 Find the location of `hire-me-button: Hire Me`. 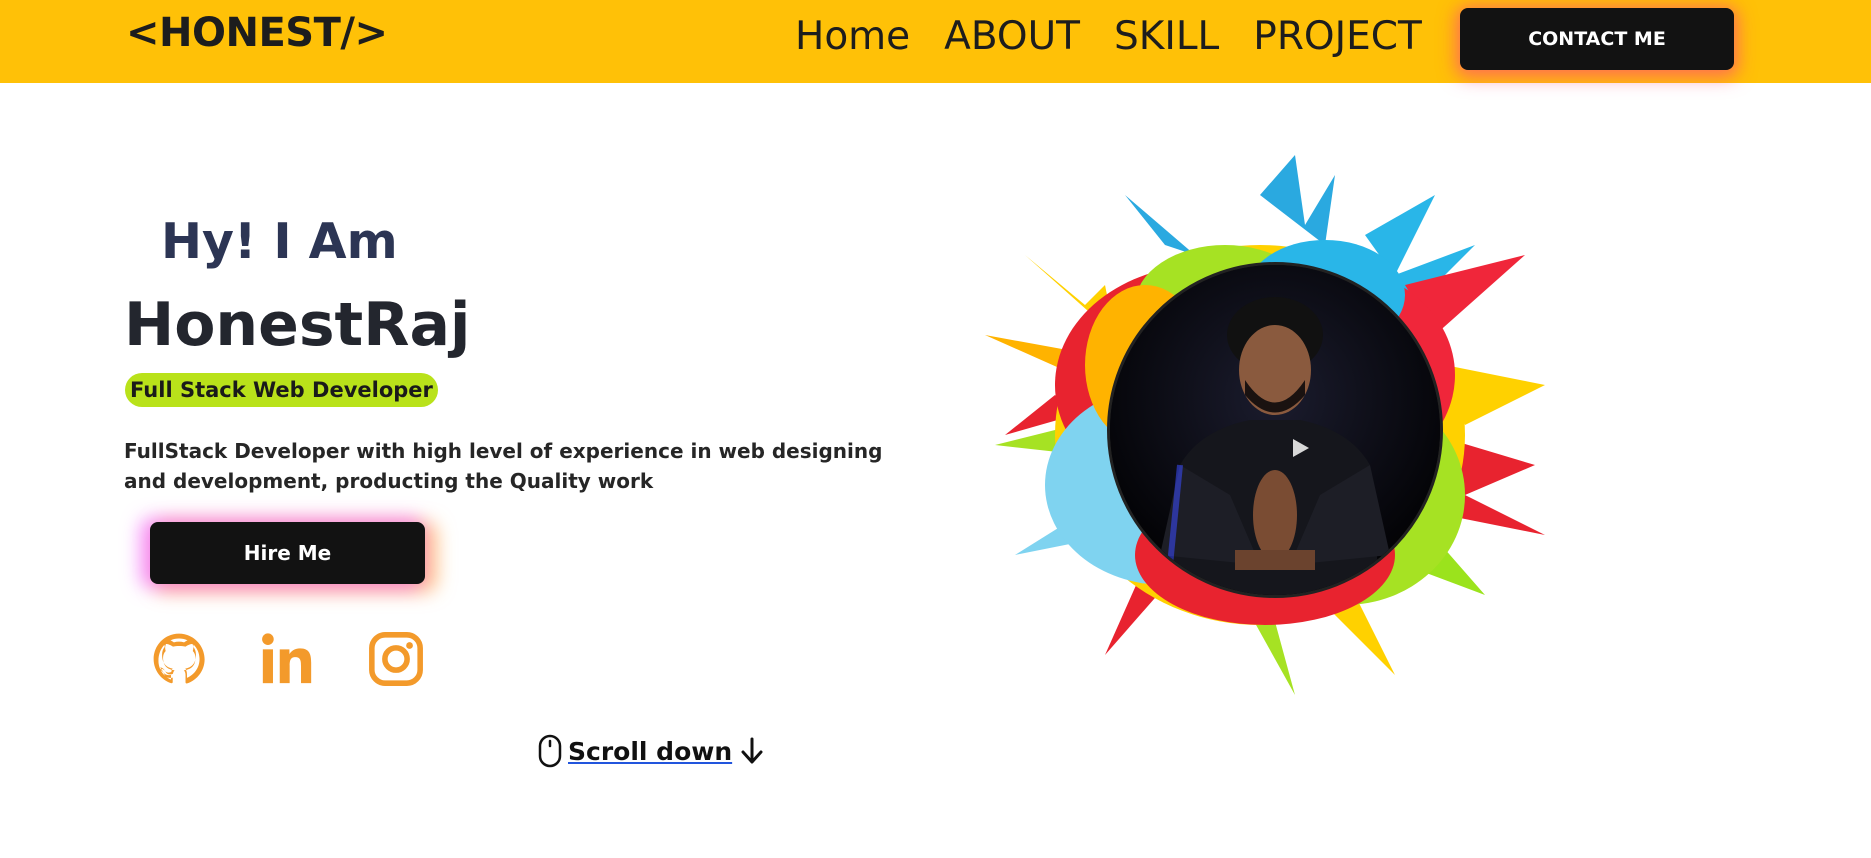

hire-me-button: Hire Me is located at coordinates (287, 553).